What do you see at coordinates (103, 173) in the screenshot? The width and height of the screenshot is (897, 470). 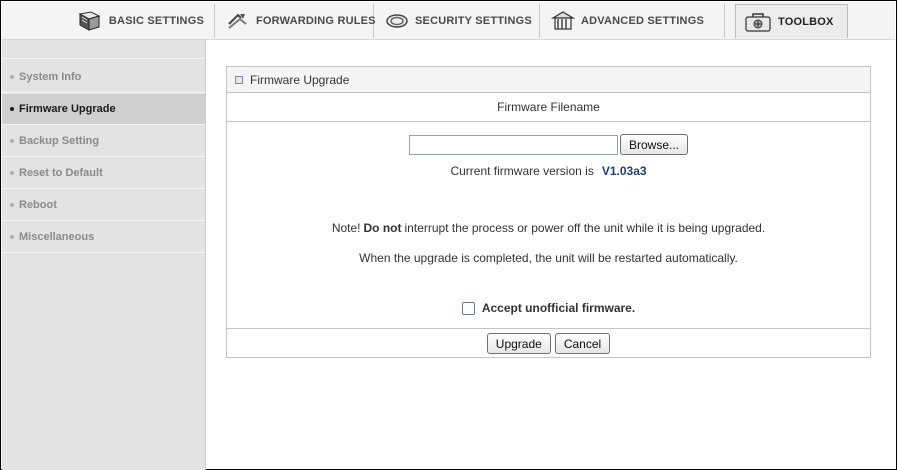 I see `sidebar-item-reset-to-default: Reset to Default` at bounding box center [103, 173].